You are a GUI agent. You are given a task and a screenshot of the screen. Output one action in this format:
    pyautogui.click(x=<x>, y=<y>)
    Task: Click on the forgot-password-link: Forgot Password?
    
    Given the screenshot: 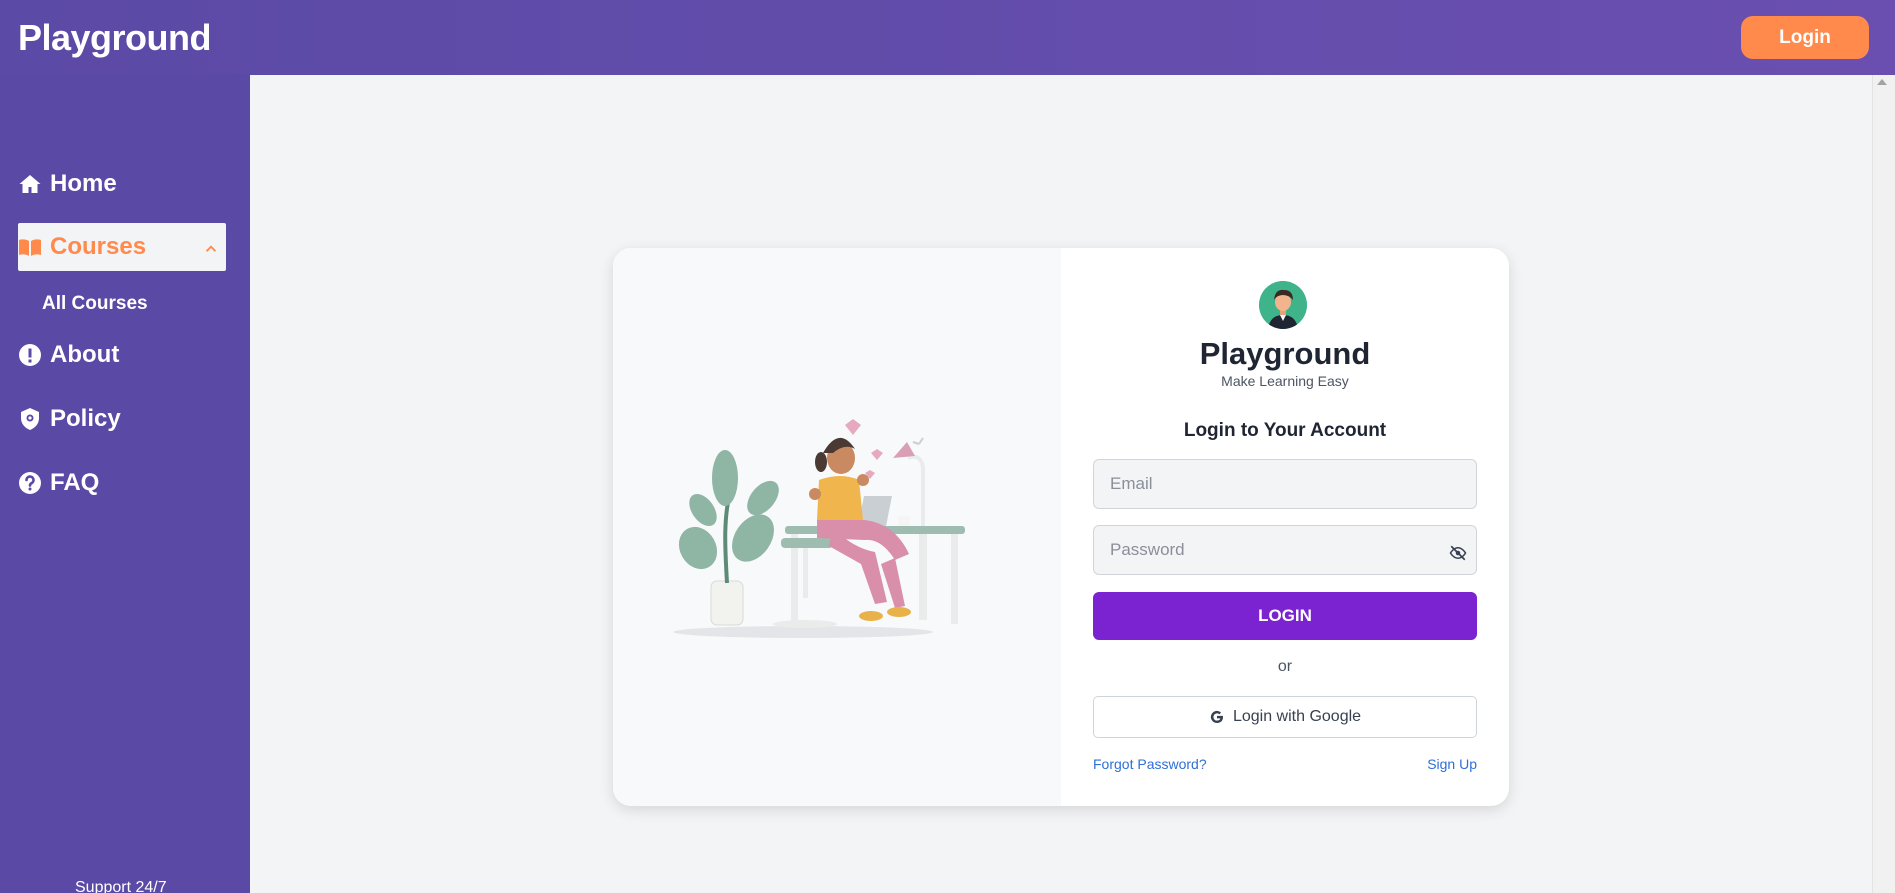 What is the action you would take?
    pyautogui.click(x=1150, y=764)
    